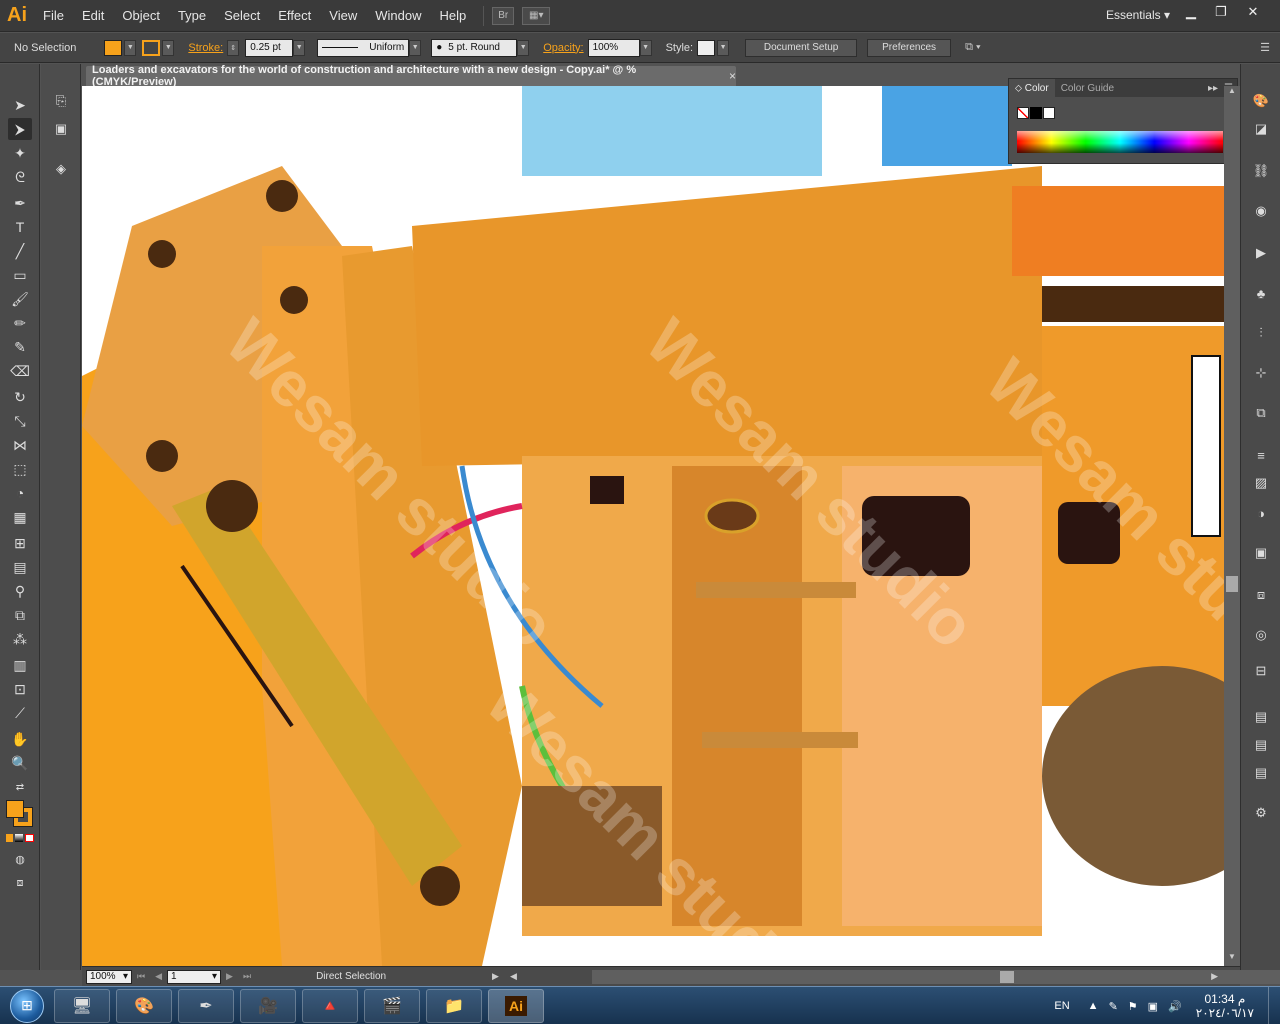  I want to click on drawing-mode-icon: ◍, so click(20, 859).